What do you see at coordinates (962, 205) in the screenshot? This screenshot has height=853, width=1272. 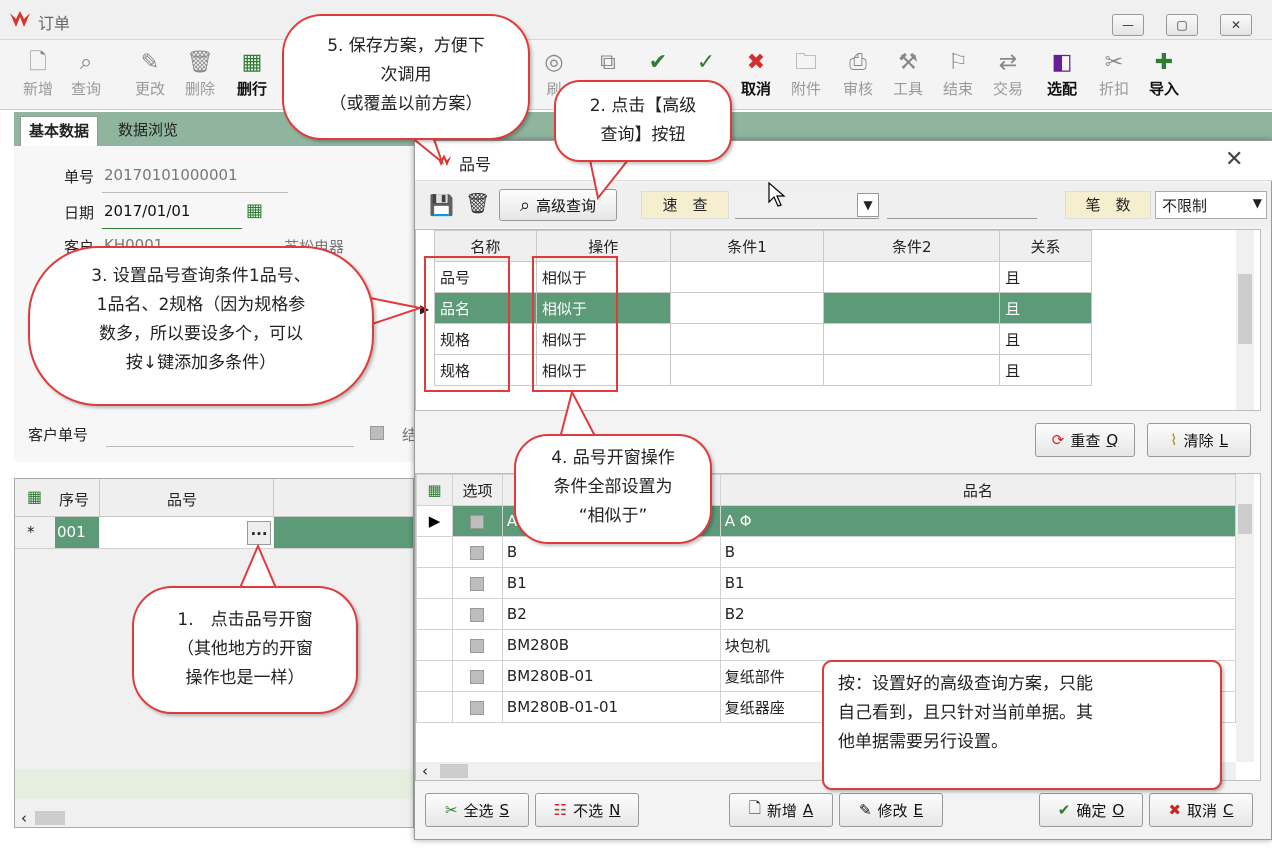 I see `quick-search-input` at bounding box center [962, 205].